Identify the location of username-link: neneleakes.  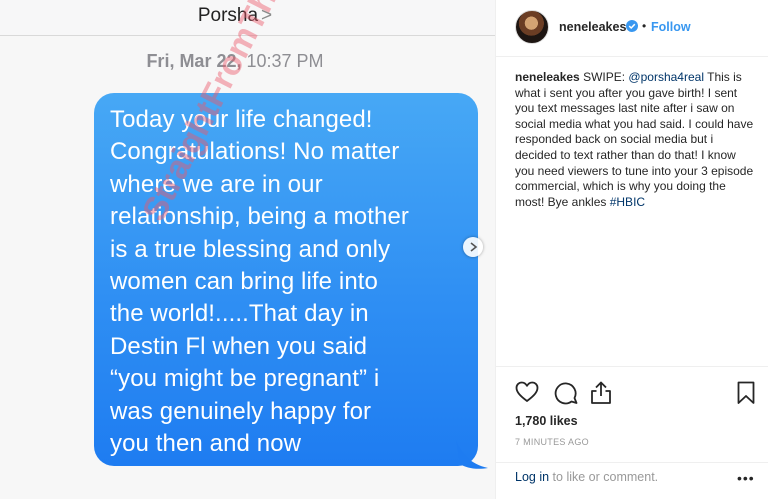
(592, 27).